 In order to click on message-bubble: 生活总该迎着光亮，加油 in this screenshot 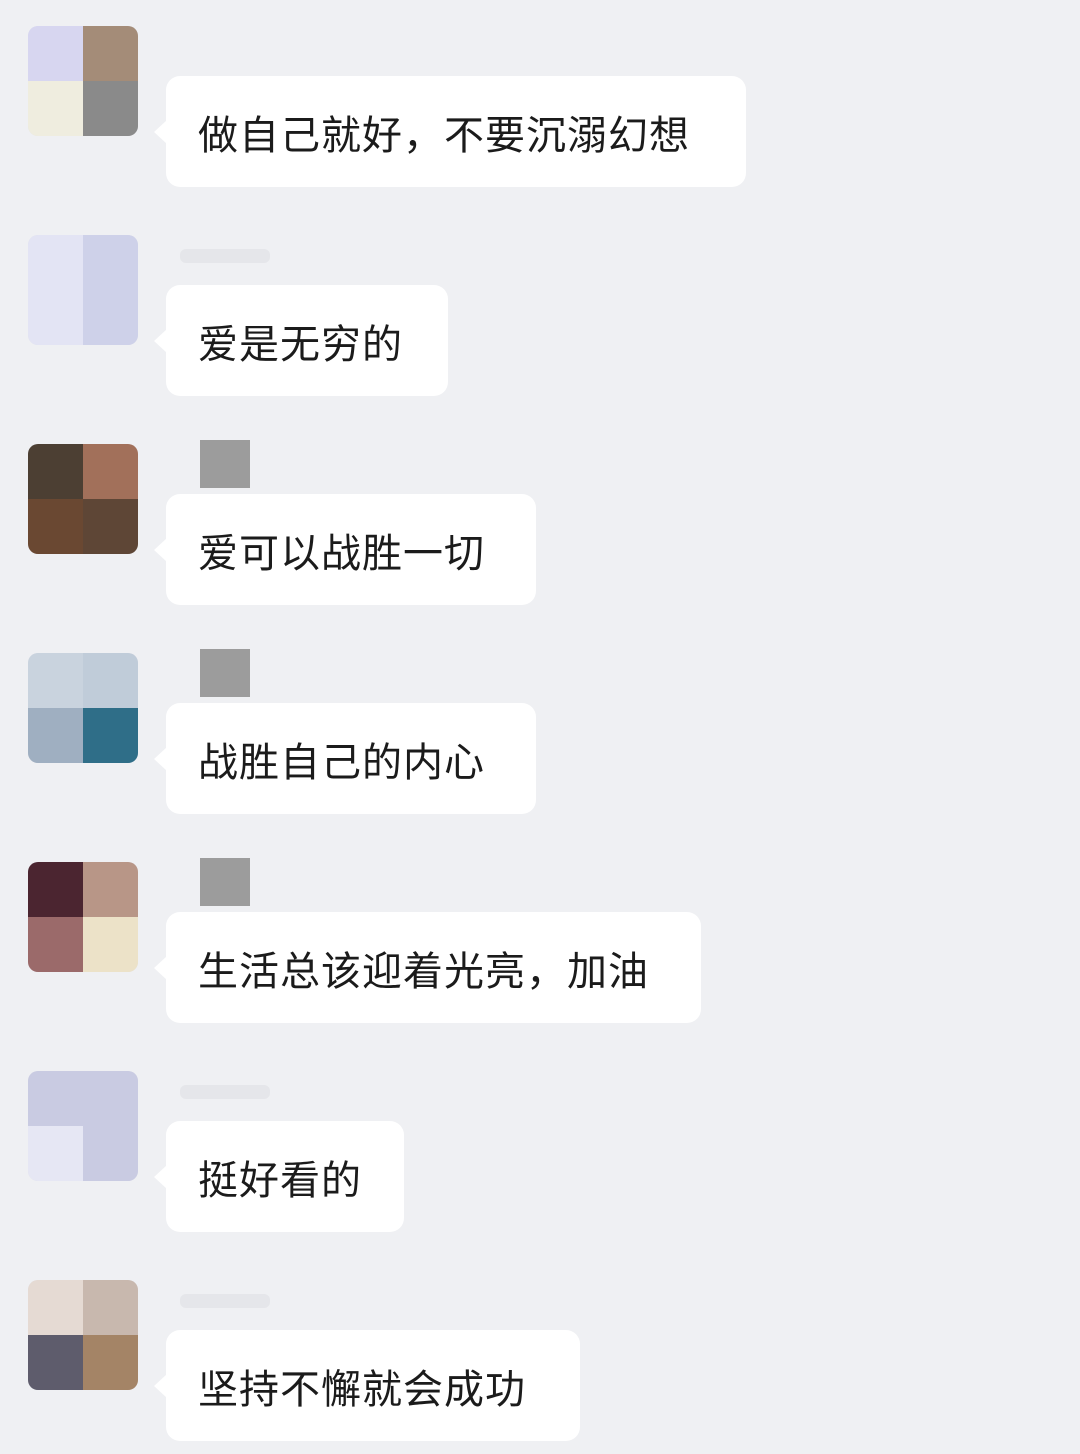, I will do `click(427, 967)`.